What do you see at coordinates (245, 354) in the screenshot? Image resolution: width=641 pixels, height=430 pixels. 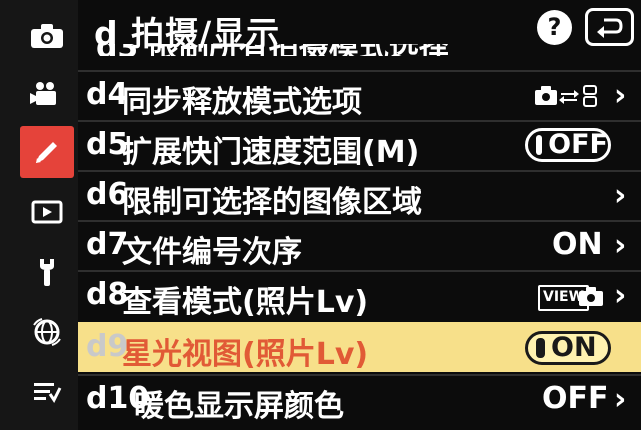 I see `row-label: 星光视图(照片Lv)` at bounding box center [245, 354].